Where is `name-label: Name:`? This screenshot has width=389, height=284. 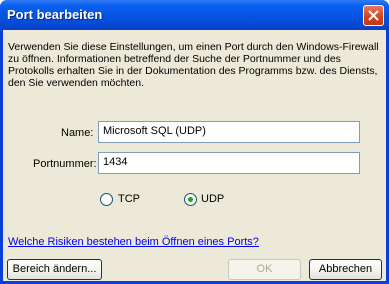 name-label: Name: is located at coordinates (77, 133).